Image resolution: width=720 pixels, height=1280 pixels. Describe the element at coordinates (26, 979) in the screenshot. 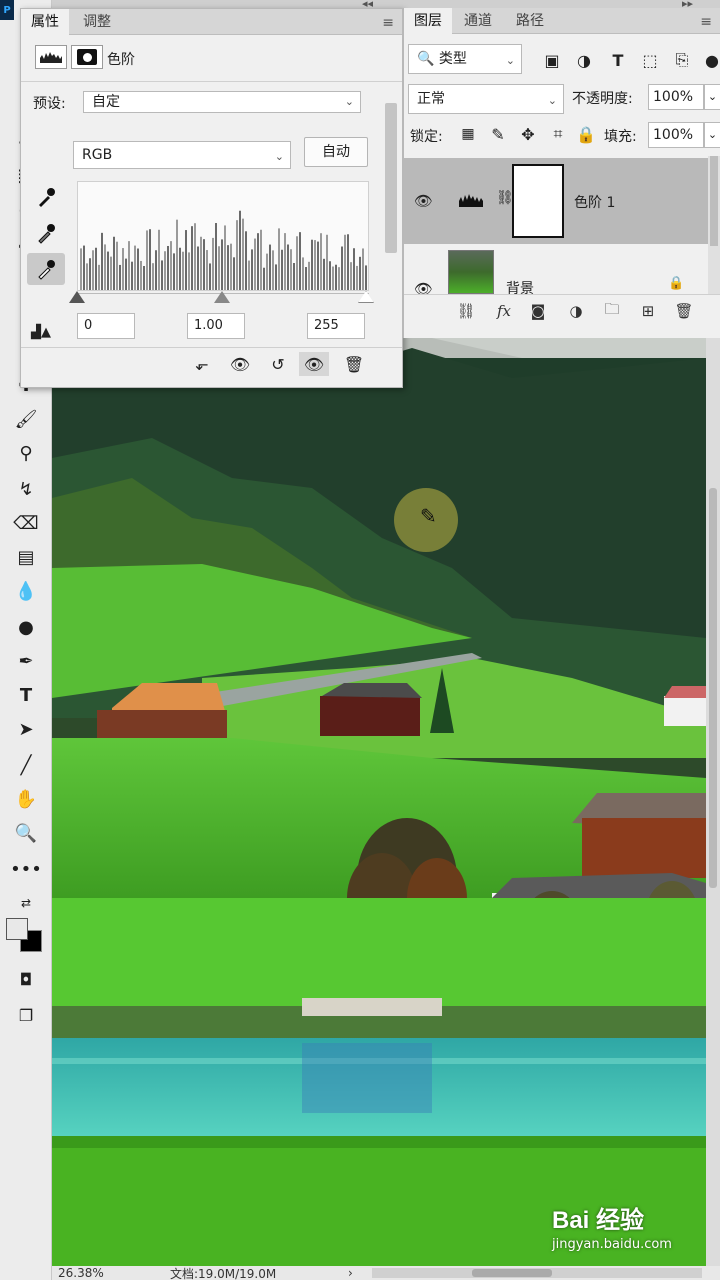

I see `quick-mask-icon: ◘` at that location.